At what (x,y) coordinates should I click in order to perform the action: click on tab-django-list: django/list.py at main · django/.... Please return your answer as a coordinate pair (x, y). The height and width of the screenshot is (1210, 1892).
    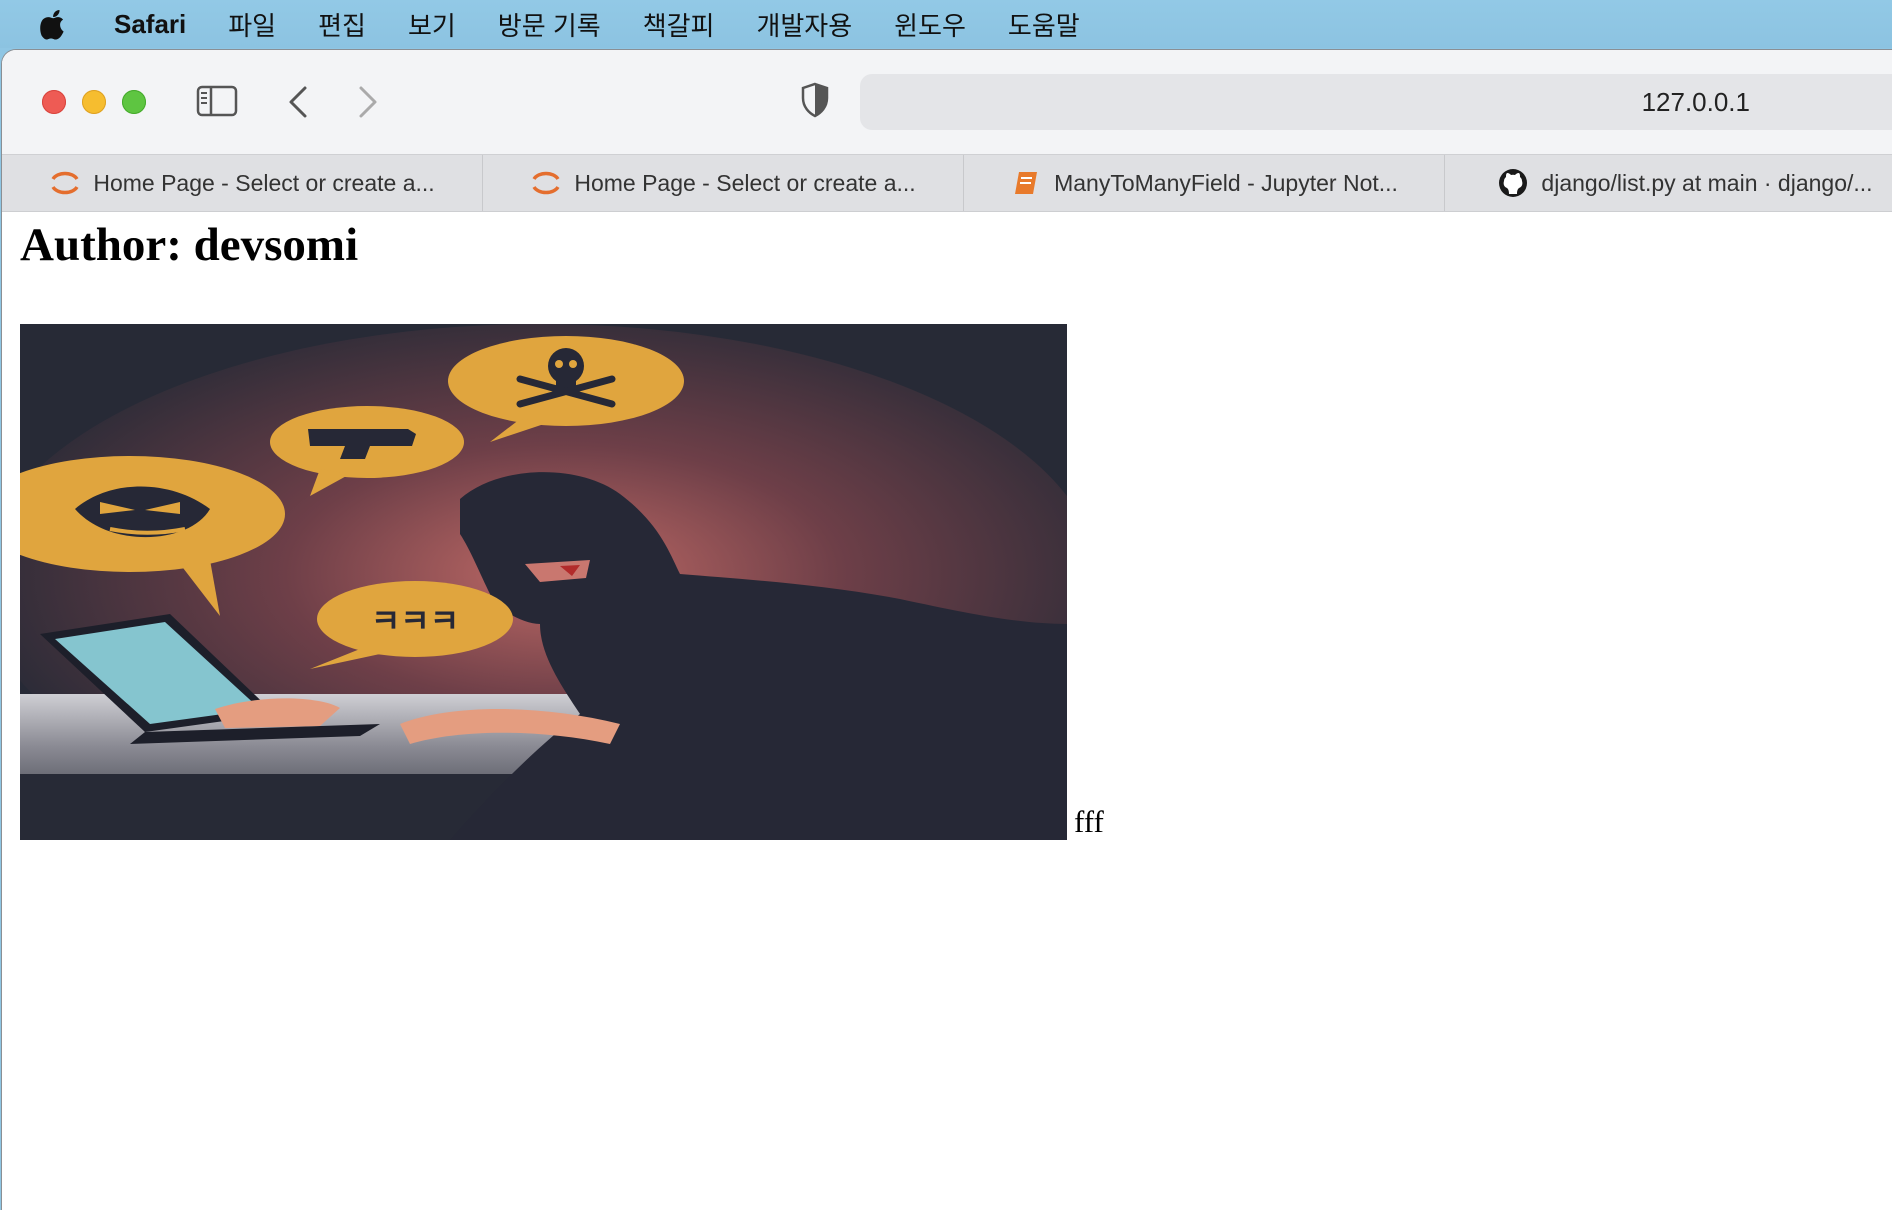
    Looking at the image, I should click on (1668, 183).